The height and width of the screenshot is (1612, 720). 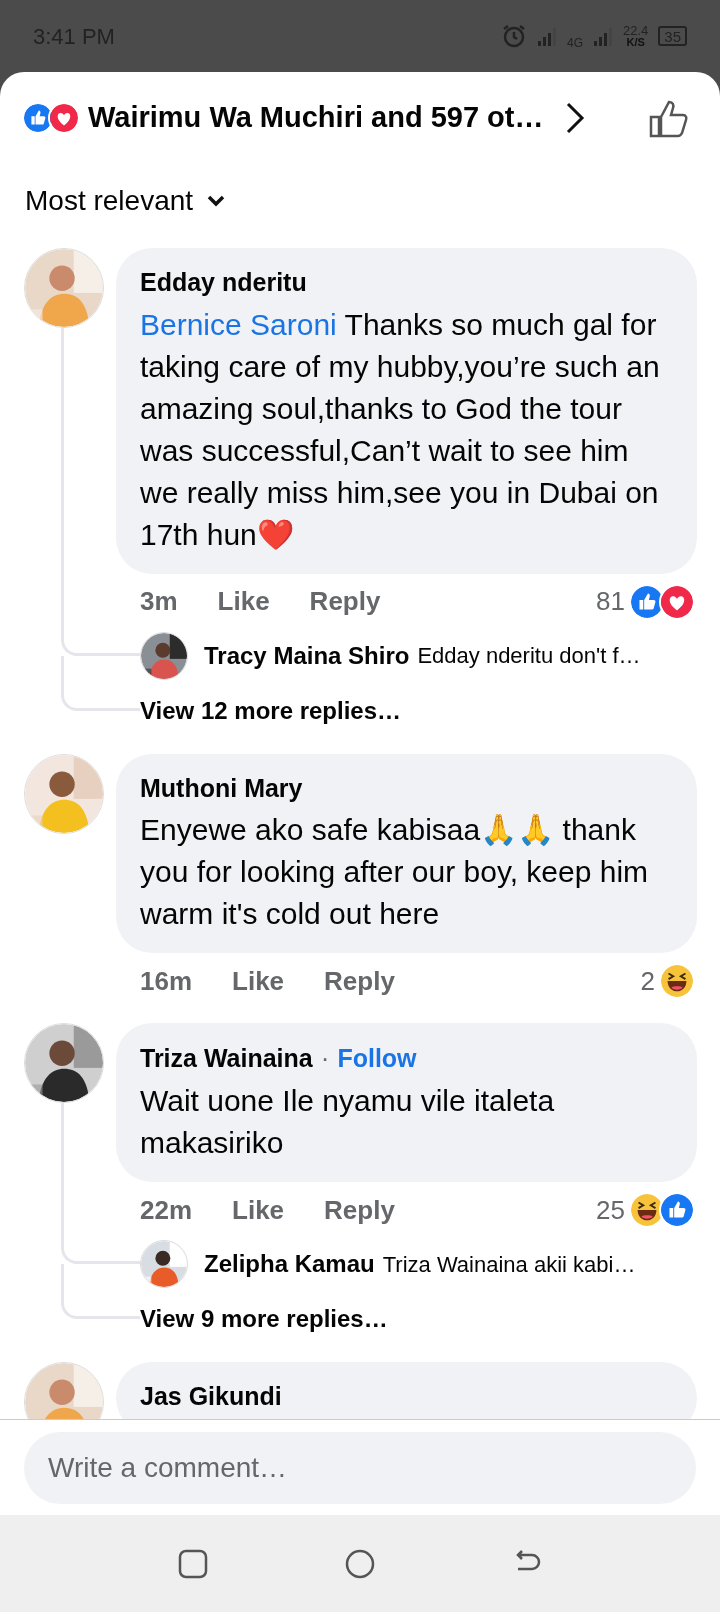 I want to click on comment-text: Bernice Saroni Thanks so much gal for taking care of my hubby,you’re such an amazing soul,thanks to God the tour was successful,Can’t wait to see him we really miss him,see you in Dubai on 17th hun❤, so click(x=400, y=429).